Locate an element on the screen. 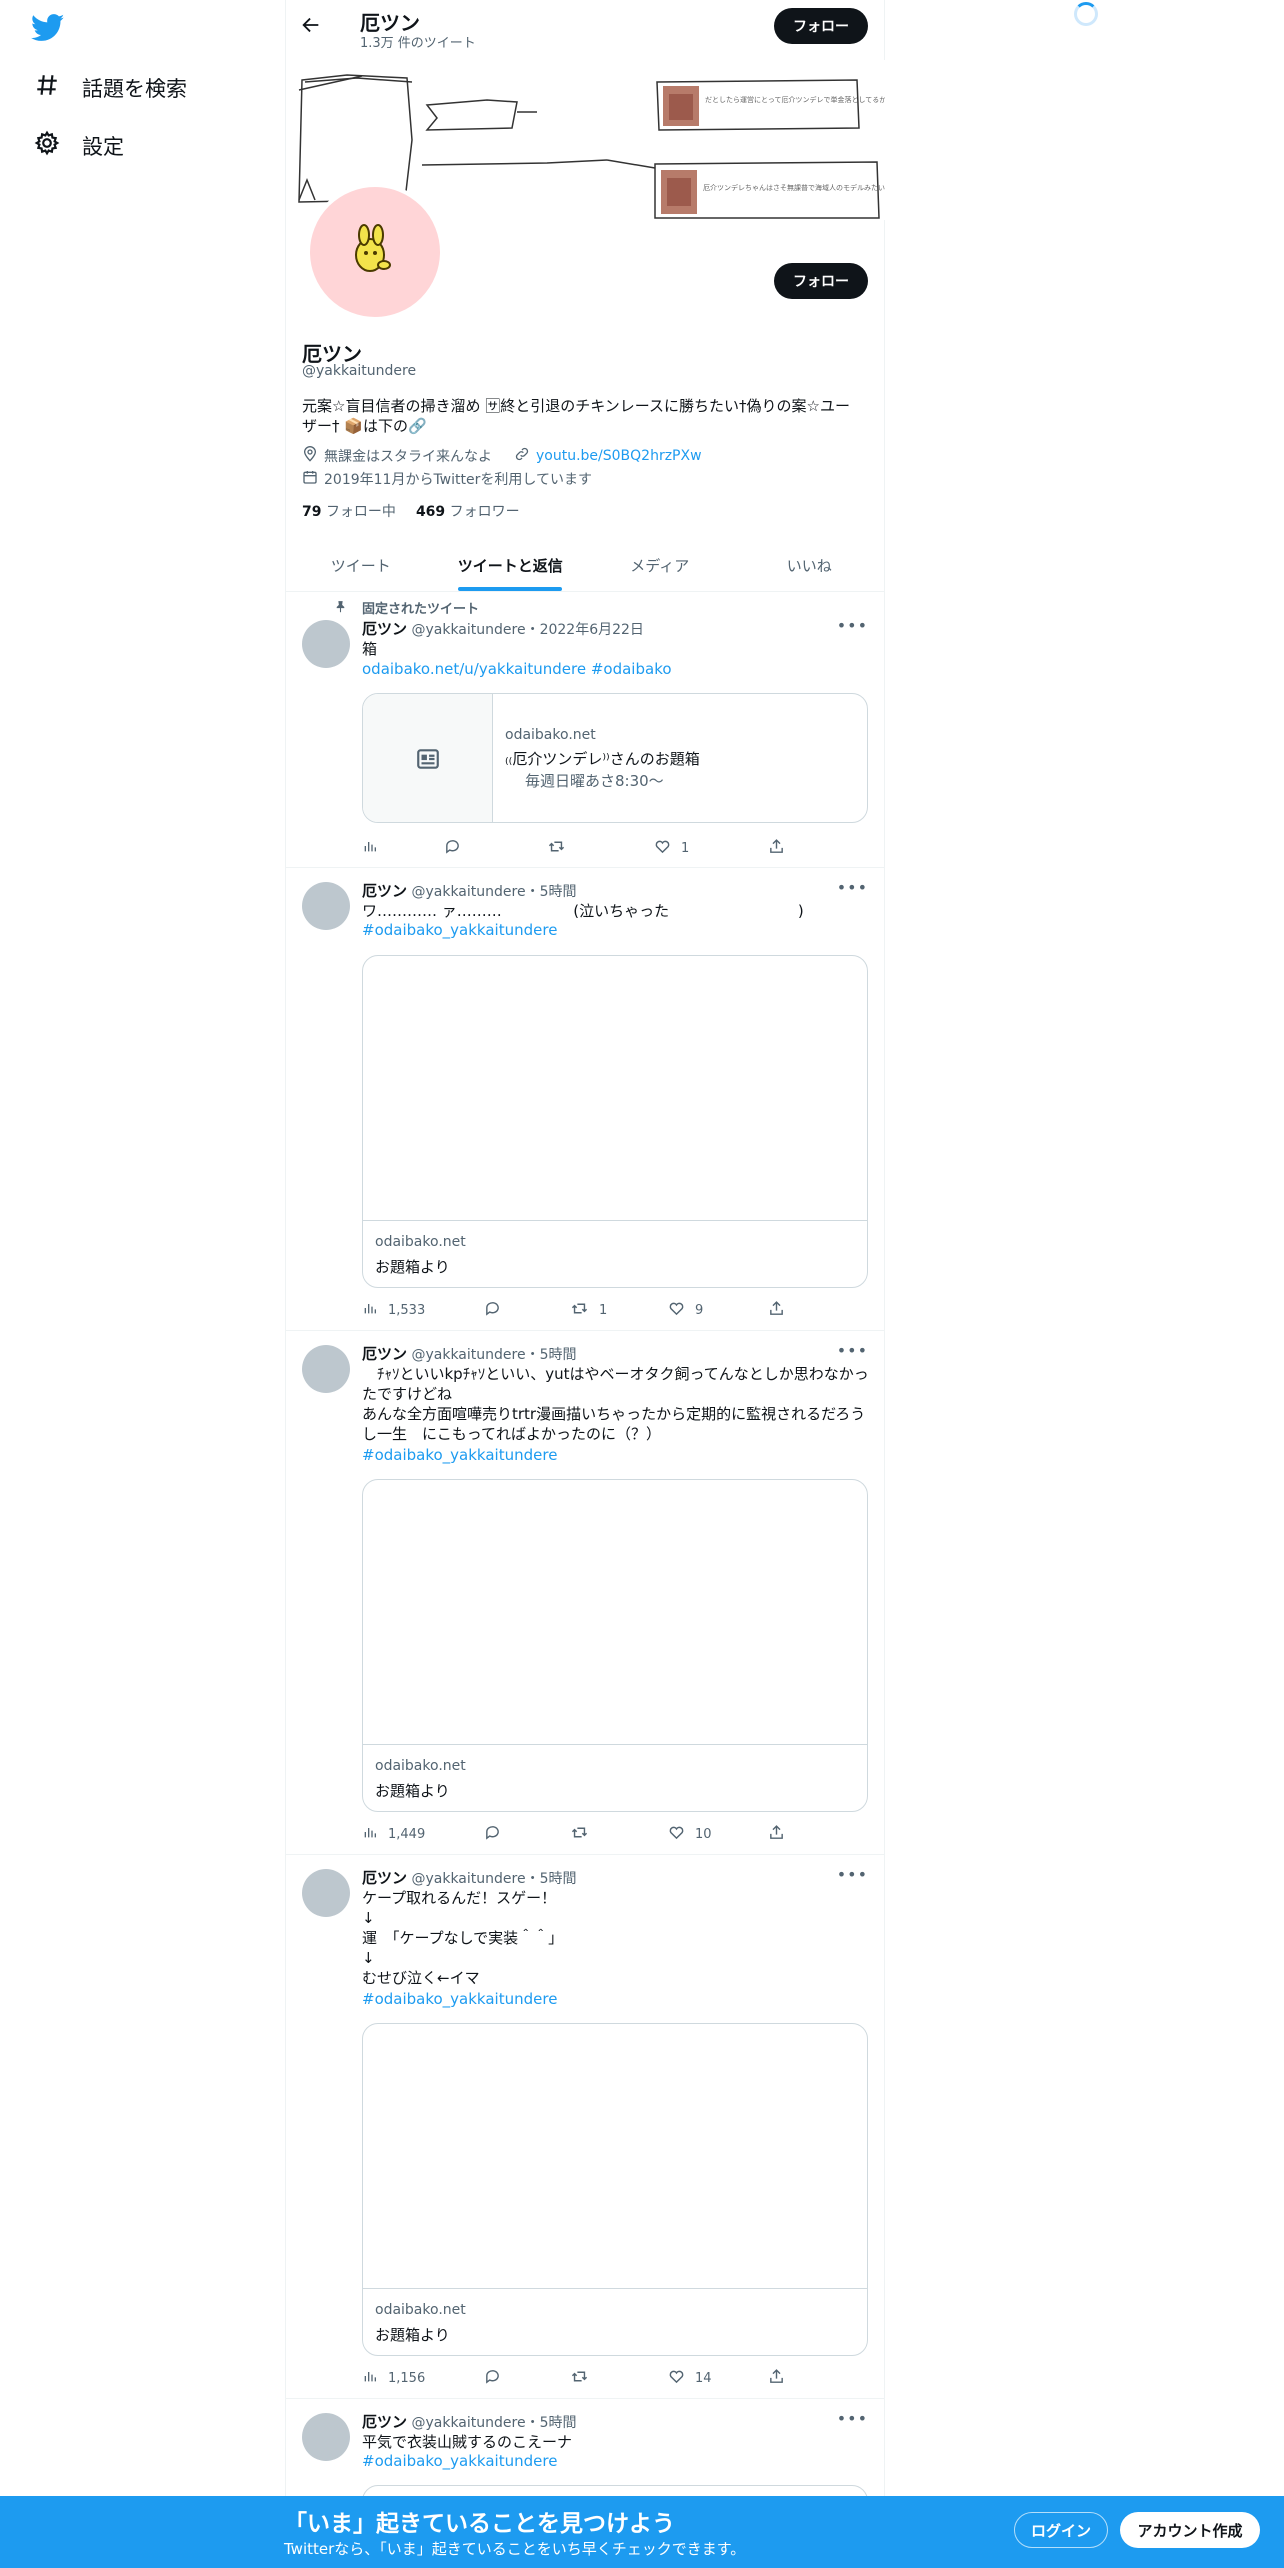 This screenshot has height=2568, width=1284. profile-follow-button: フォロー is located at coordinates (821, 281).